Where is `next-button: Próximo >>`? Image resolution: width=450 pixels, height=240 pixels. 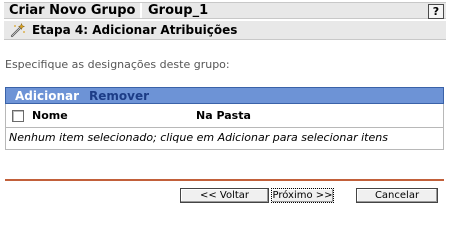 next-button: Próximo >> is located at coordinates (302, 195).